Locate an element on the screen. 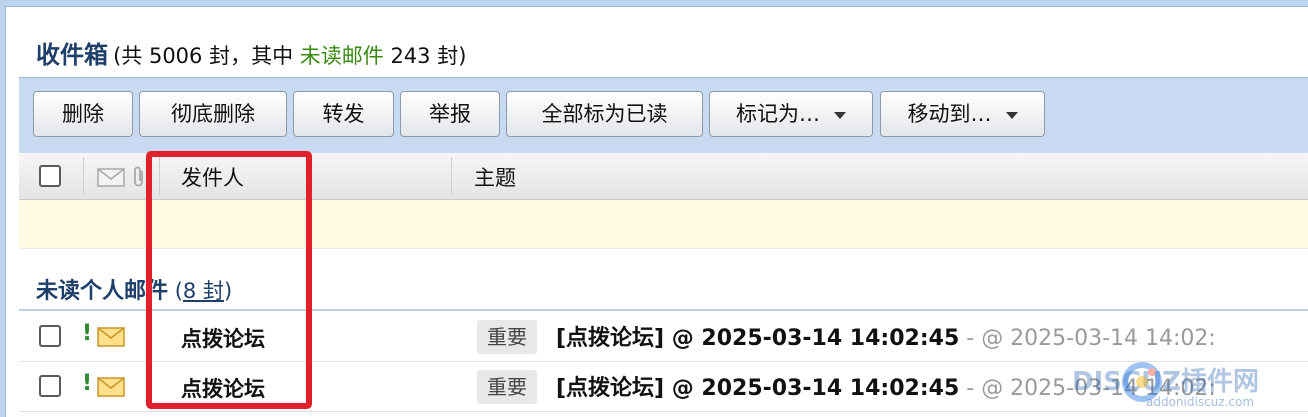 Image resolution: width=1308 pixels, height=417 pixels. select-all-checkbox is located at coordinates (50, 176).